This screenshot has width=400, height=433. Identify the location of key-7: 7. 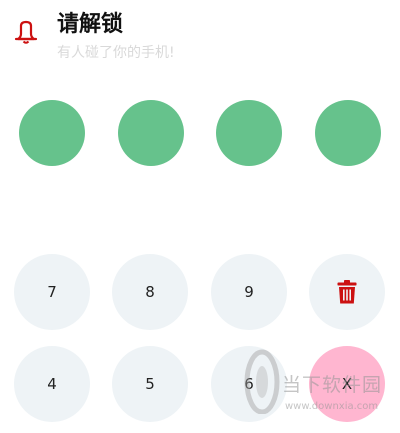
(52, 292).